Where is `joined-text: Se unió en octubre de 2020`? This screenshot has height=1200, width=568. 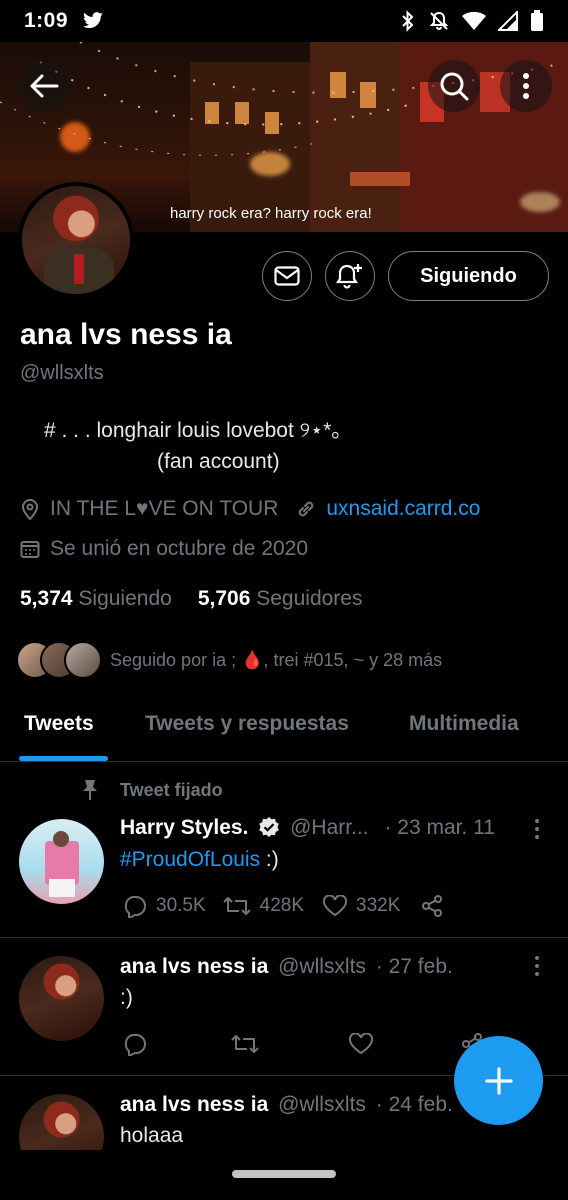
joined-text: Se unió en octubre de 2020 is located at coordinates (179, 548).